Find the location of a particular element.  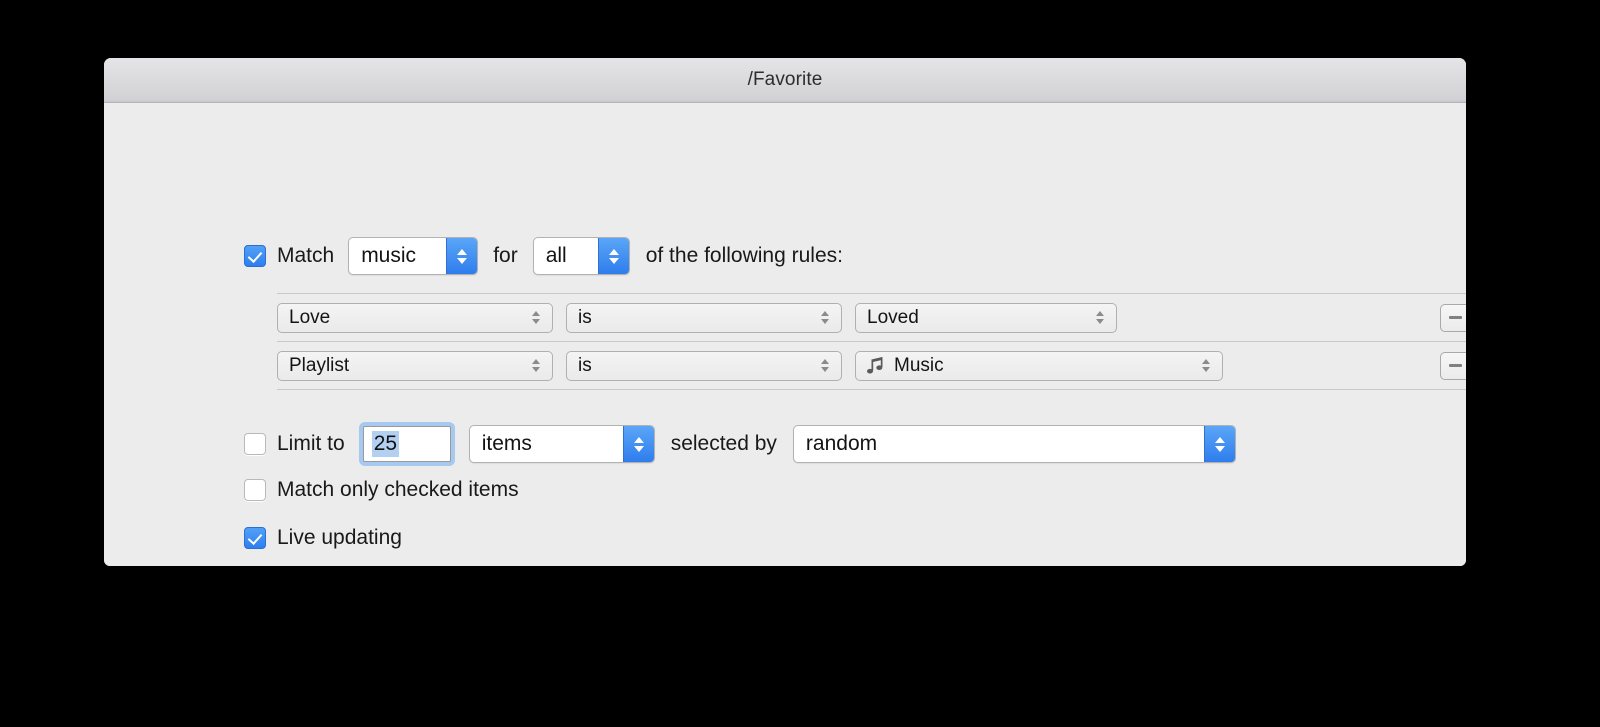

rule-field-value: Playlist is located at coordinates (319, 365).